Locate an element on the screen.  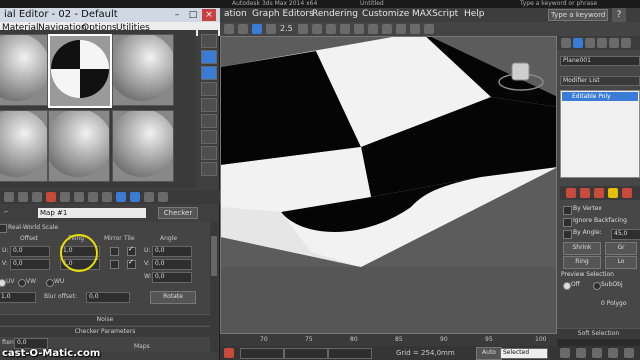
x-coordinate-field is located at coordinates (262, 353).